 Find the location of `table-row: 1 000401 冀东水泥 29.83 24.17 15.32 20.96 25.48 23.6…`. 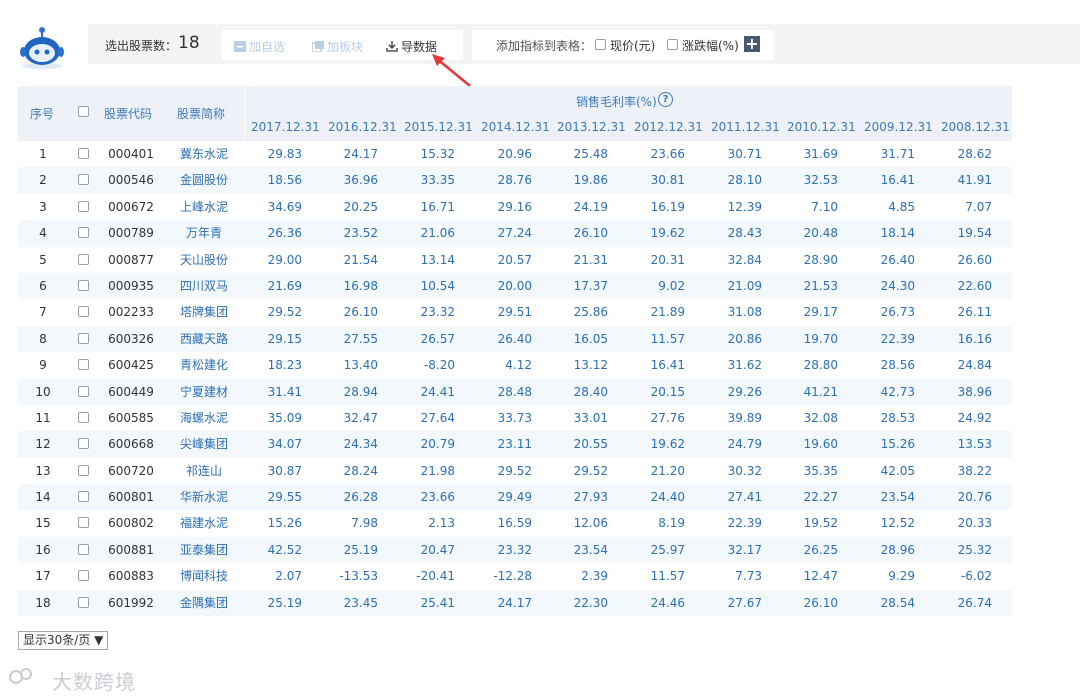

table-row: 1 000401 冀东水泥 29.83 24.17 15.32 20.96 25.48 23.6… is located at coordinates (515, 154).